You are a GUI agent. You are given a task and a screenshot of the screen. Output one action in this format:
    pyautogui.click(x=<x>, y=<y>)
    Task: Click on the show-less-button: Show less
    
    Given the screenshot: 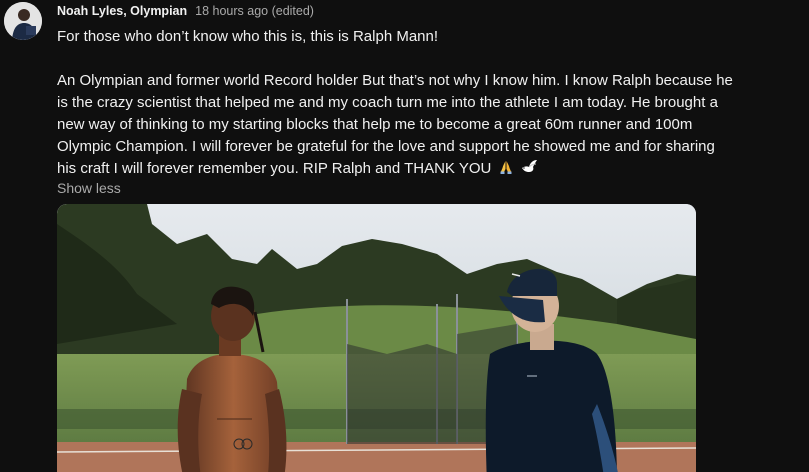 What is the action you would take?
    pyautogui.click(x=89, y=188)
    